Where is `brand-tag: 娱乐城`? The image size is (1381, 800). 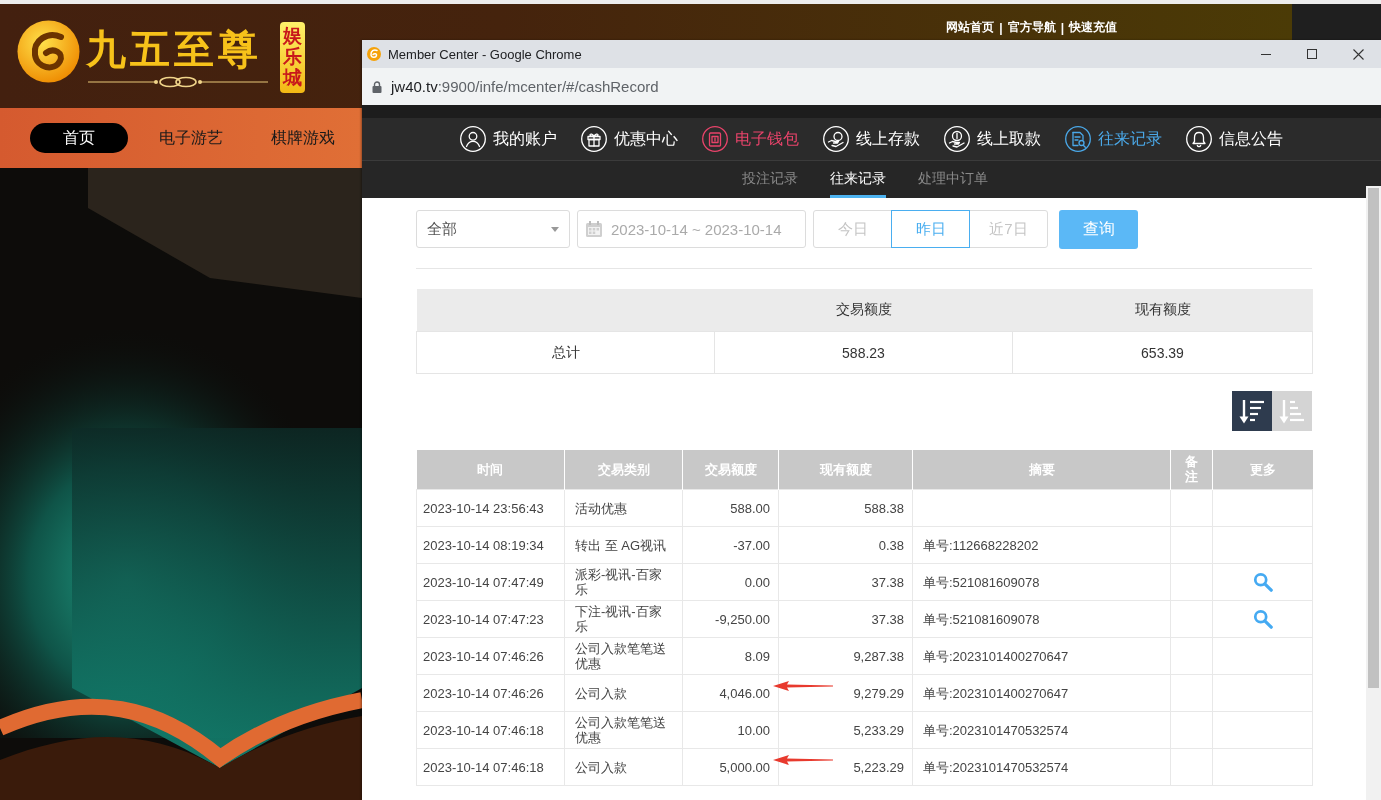 brand-tag: 娱乐城 is located at coordinates (292, 57).